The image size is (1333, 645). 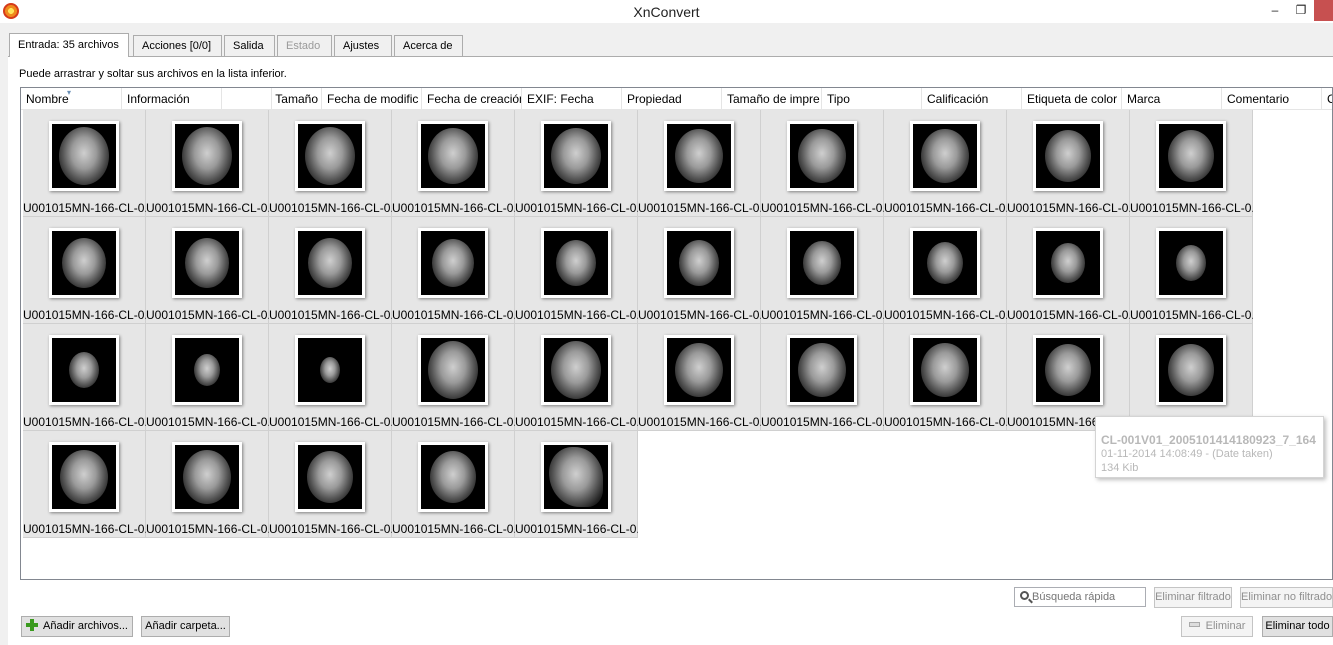 What do you see at coordinates (1275, 10) in the screenshot?
I see `minimize-button: ‒` at bounding box center [1275, 10].